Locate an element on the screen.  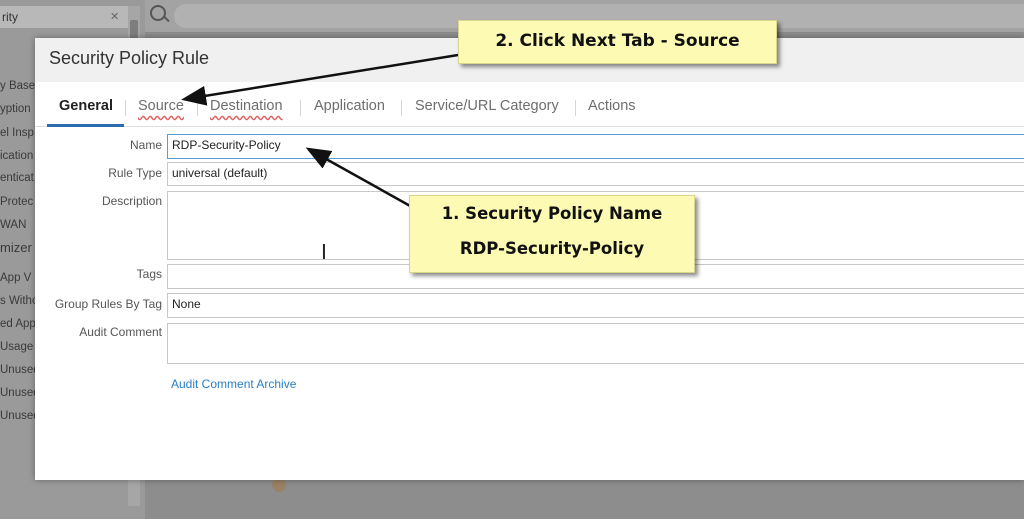
name-field: RDP-Security-Policy is located at coordinates (595, 146).